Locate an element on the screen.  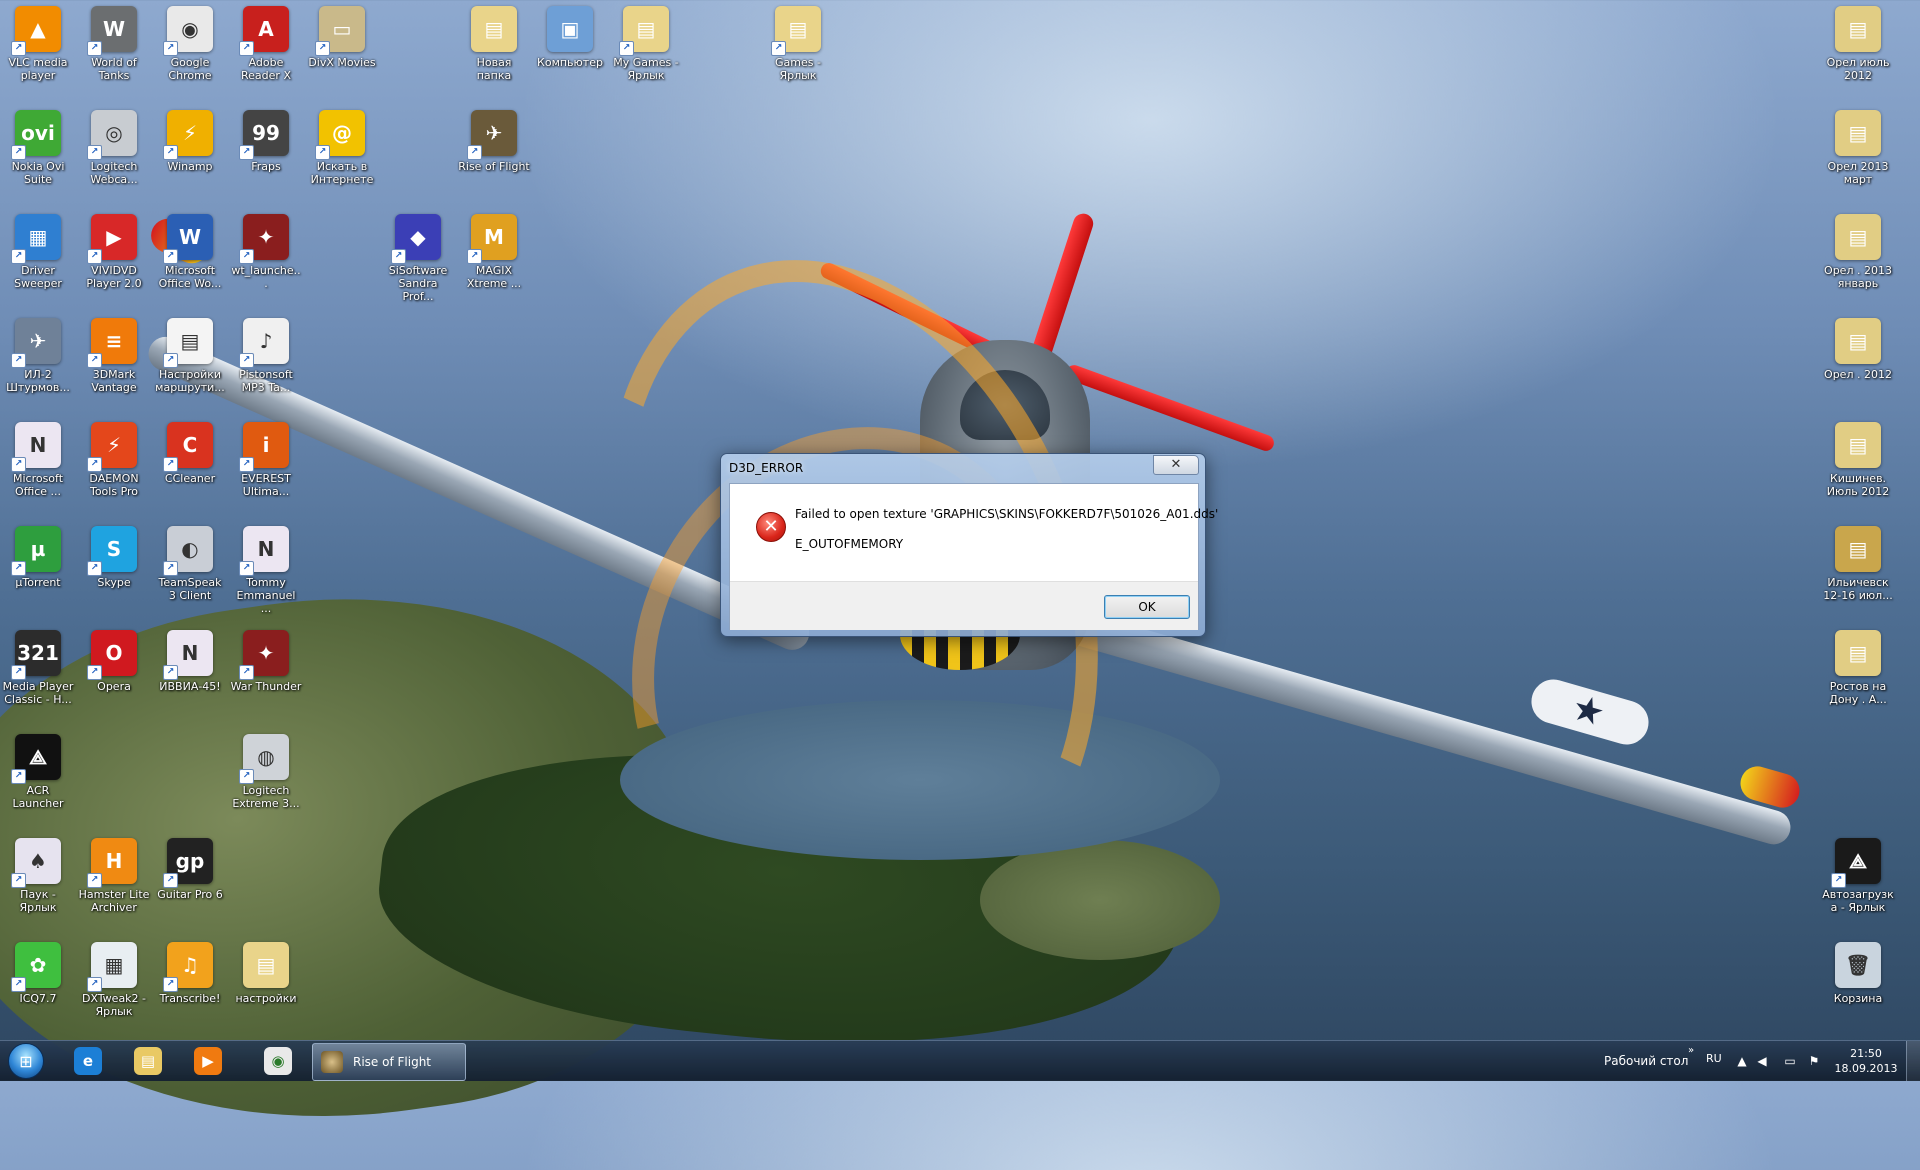
desktop-icon: ▤ Новая папка is located at coordinates (494, 52).